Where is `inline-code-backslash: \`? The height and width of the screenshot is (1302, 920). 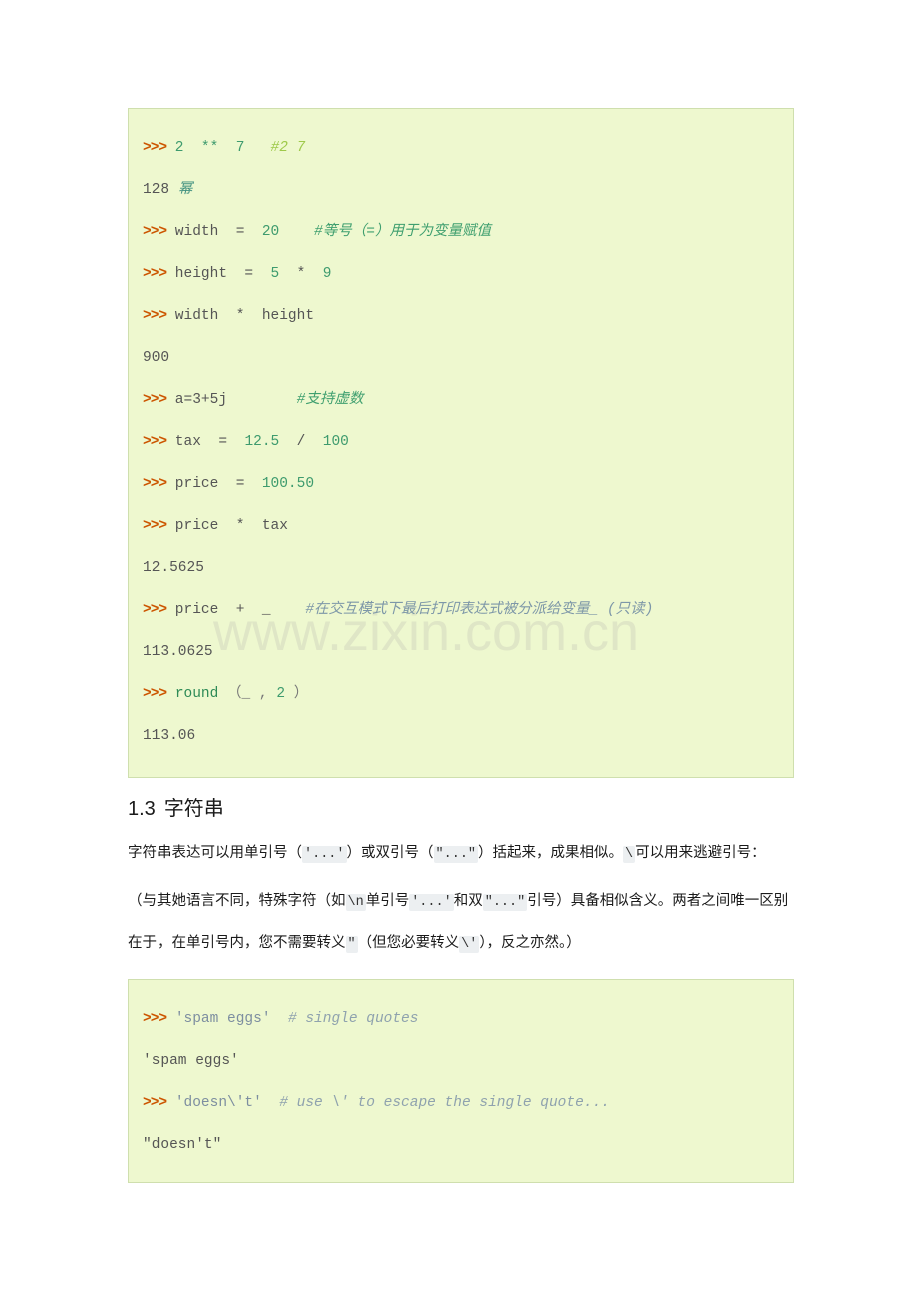 inline-code-backslash: \ is located at coordinates (629, 854).